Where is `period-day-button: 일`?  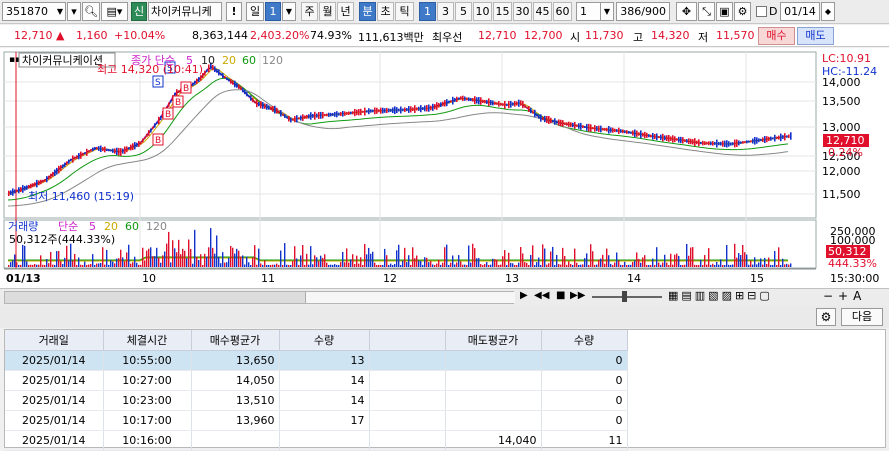
period-day-button: 일 is located at coordinates (255, 11).